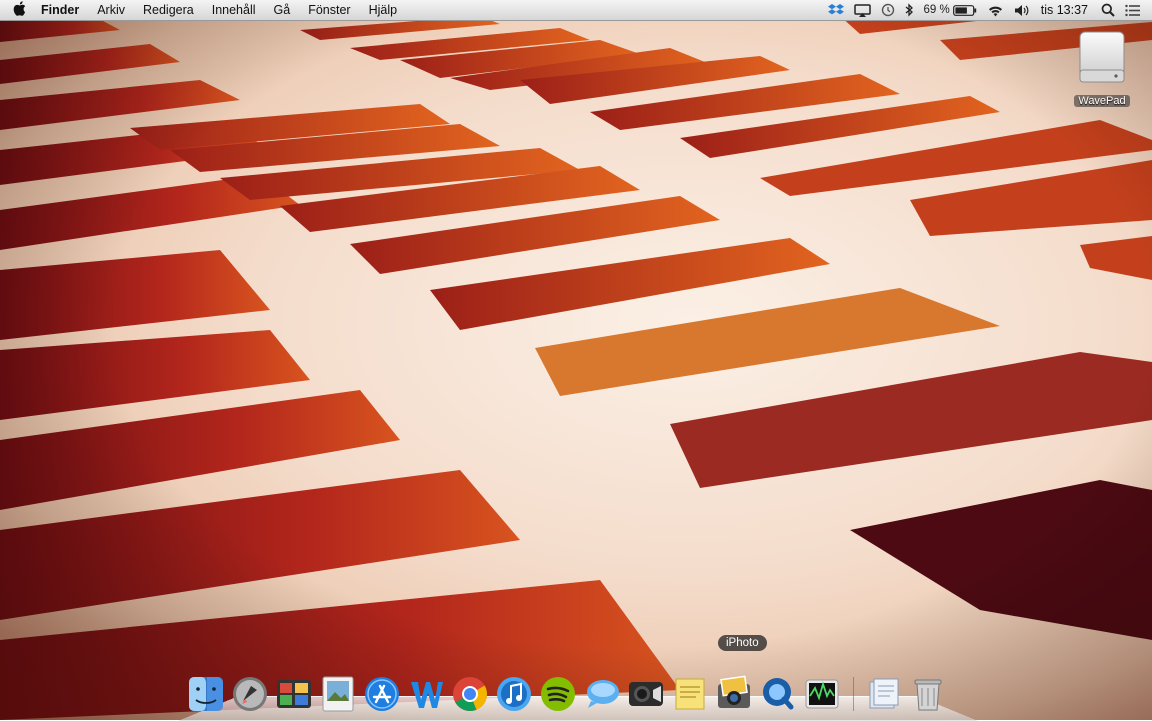 This screenshot has height=721, width=1152. What do you see at coordinates (909, 10) in the screenshot?
I see `bluetooth-icon` at bounding box center [909, 10].